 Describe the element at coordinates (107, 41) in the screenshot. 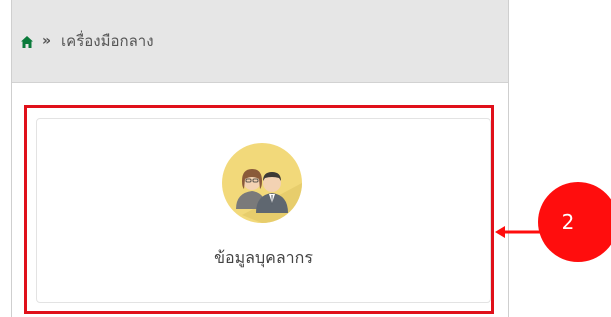

I see `breadcrumb-current: เครื่องมือกลาง` at that location.